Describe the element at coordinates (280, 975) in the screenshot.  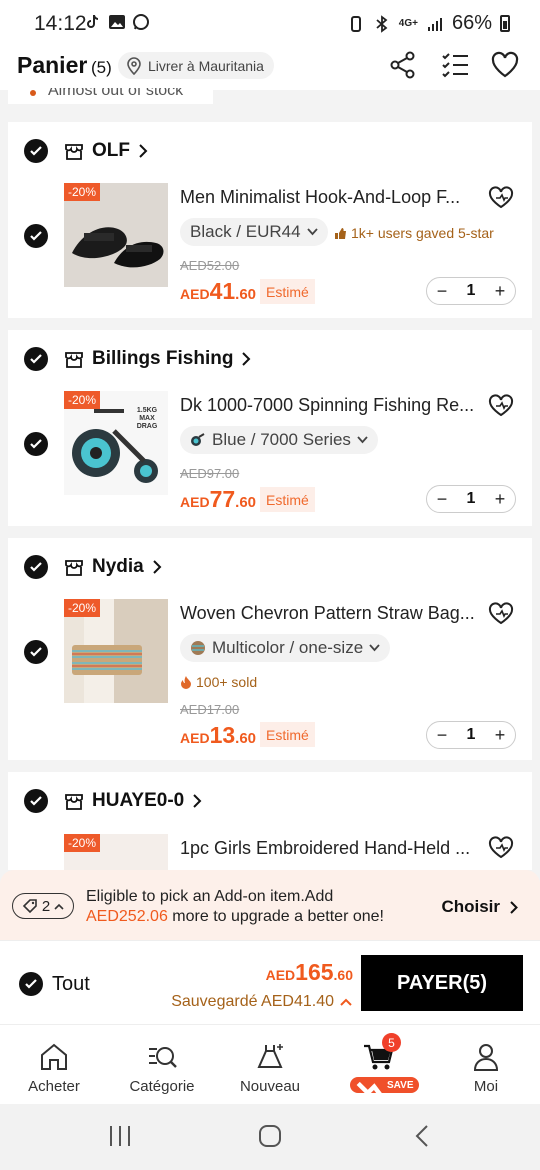
I see `total-currency: AED` at that location.